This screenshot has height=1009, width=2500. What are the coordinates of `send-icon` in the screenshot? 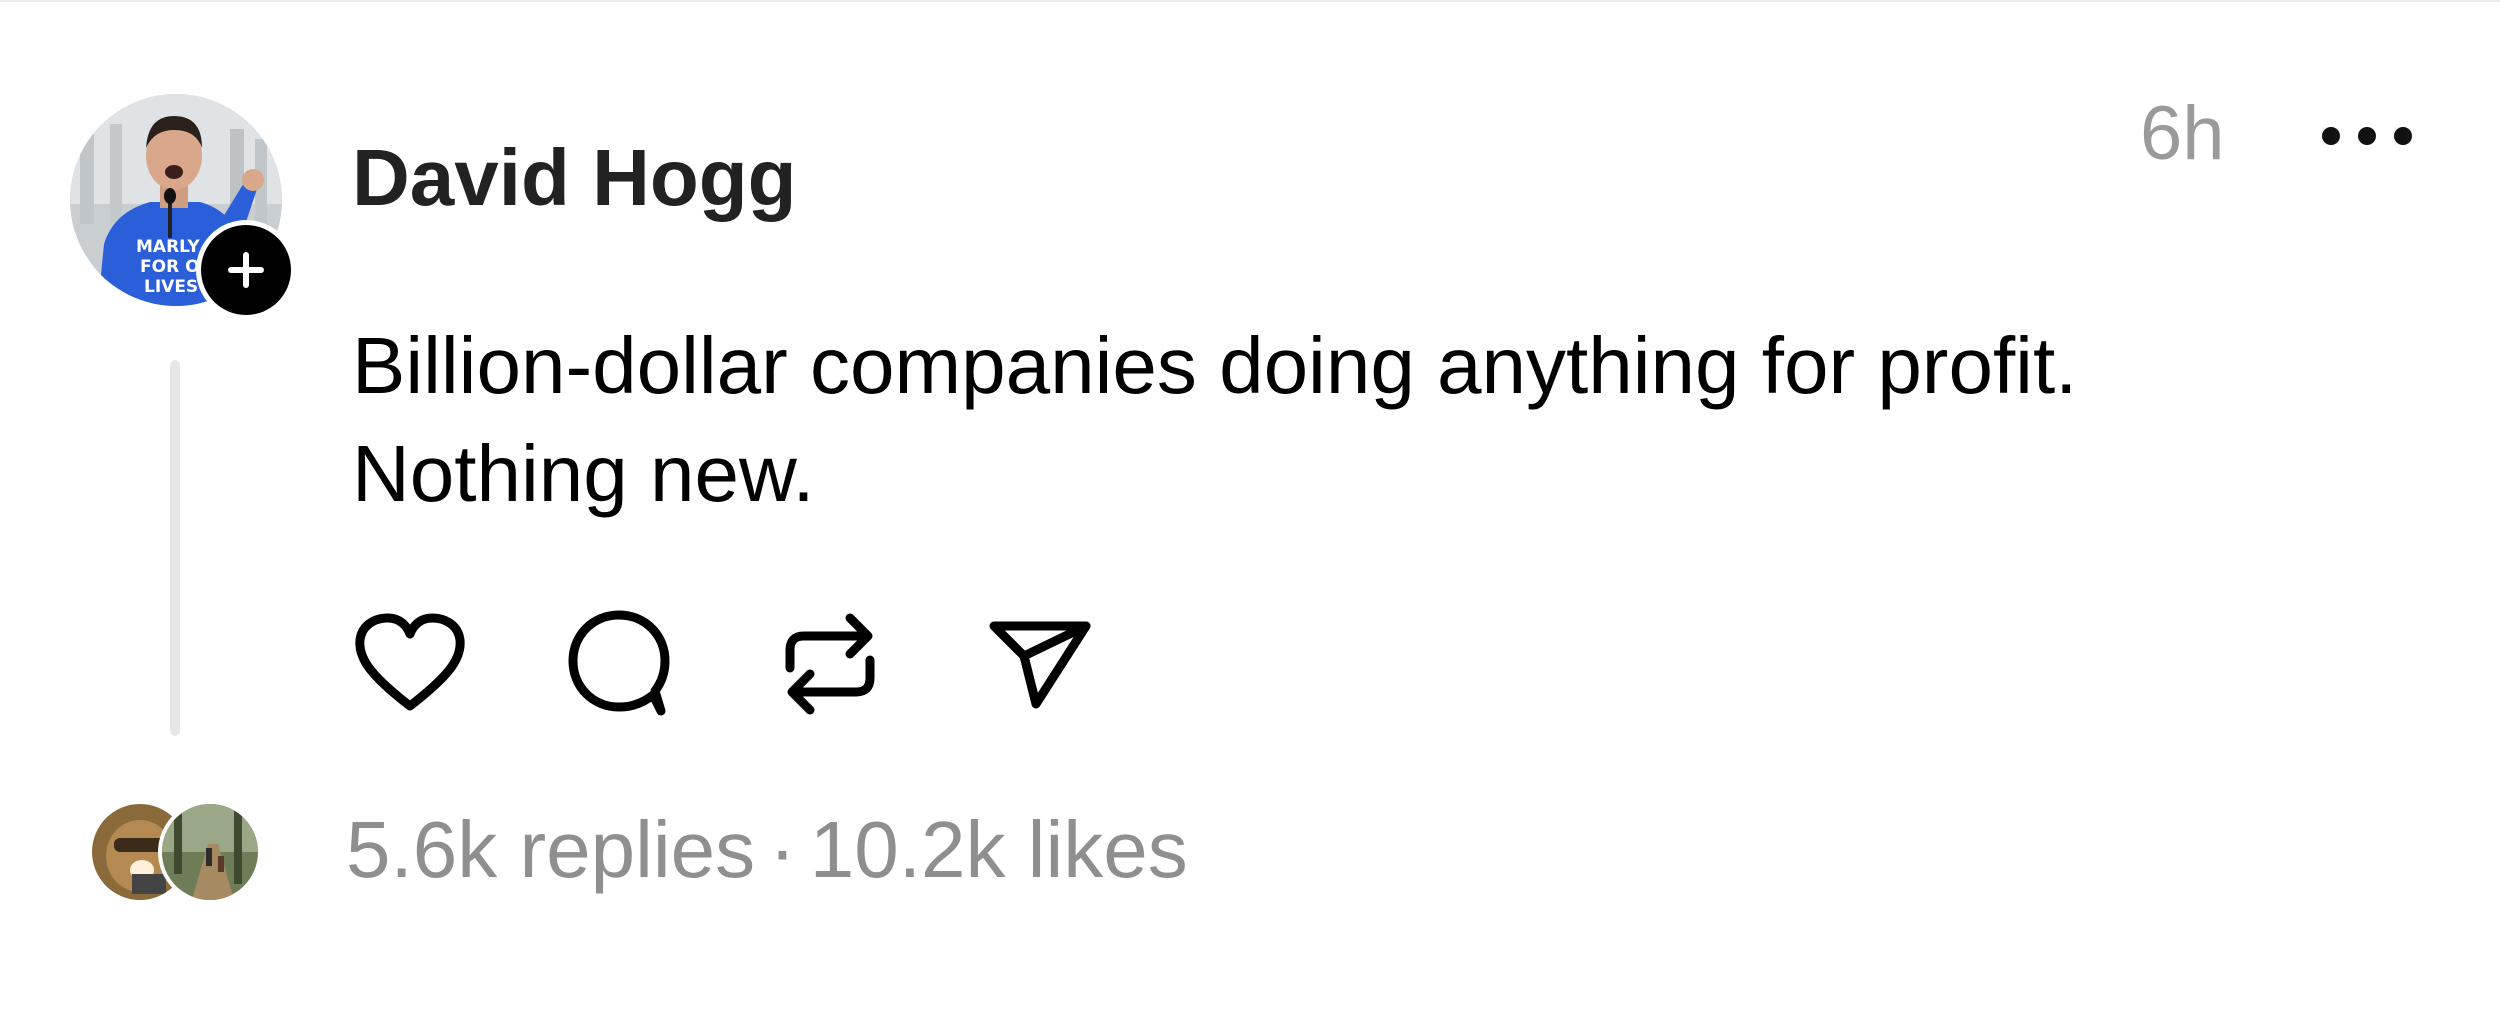 It's located at (1040, 665).